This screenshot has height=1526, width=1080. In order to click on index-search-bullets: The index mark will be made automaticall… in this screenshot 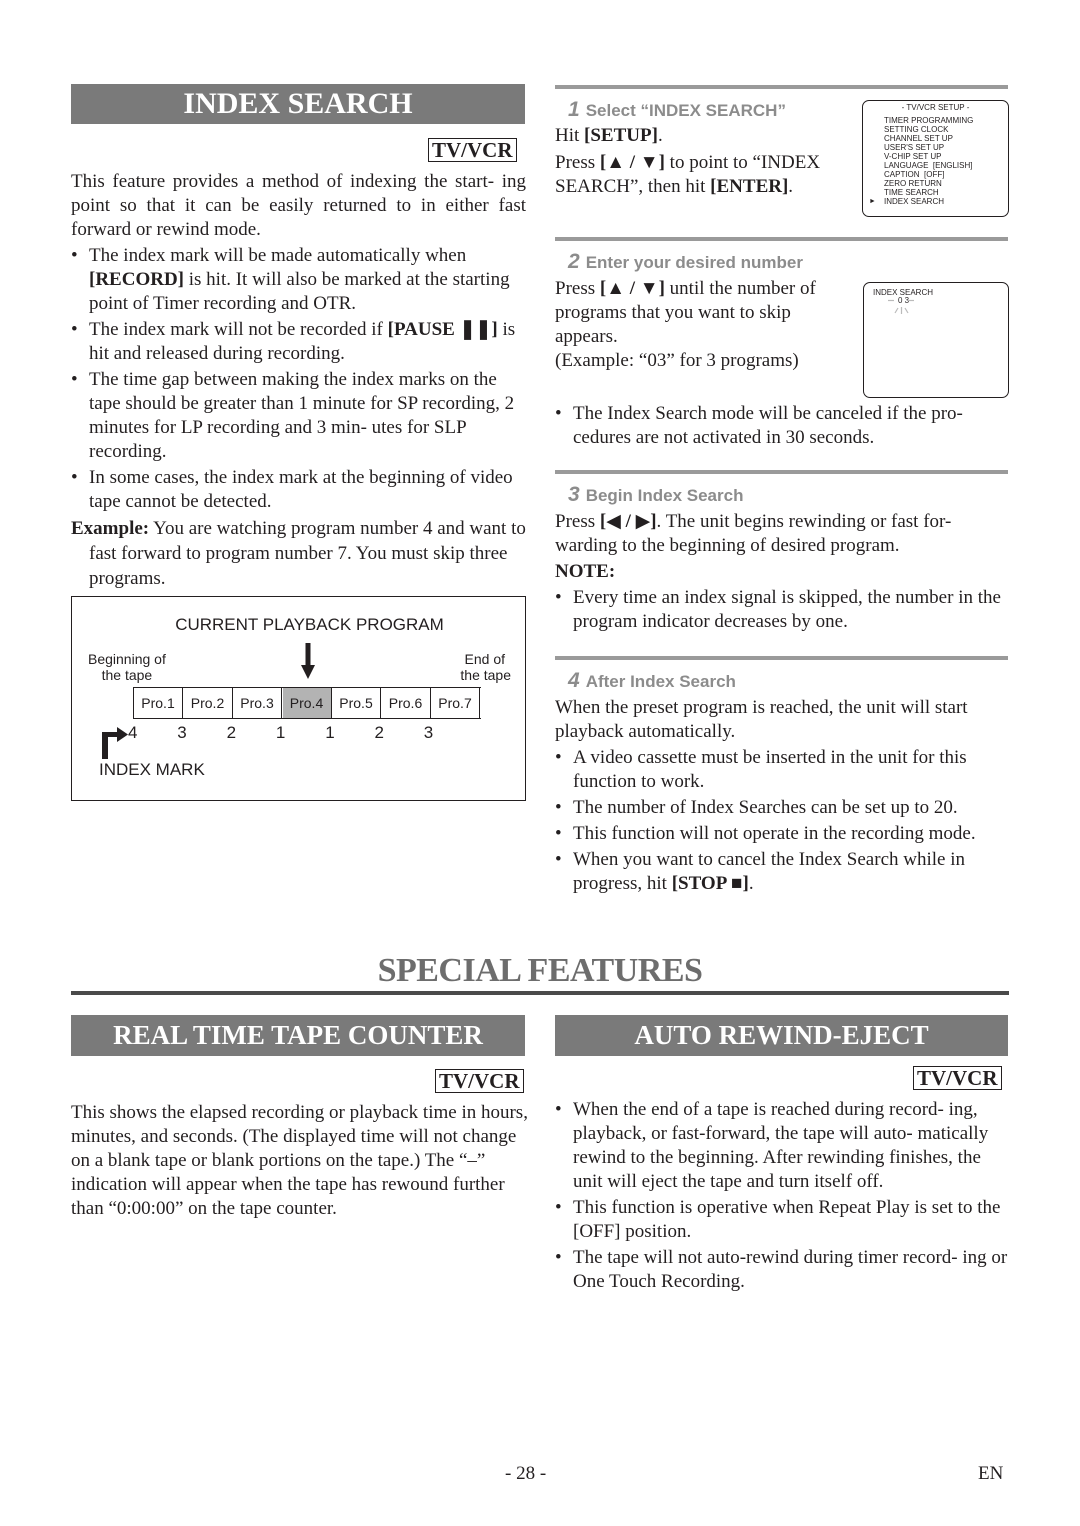, I will do `click(298, 417)`.